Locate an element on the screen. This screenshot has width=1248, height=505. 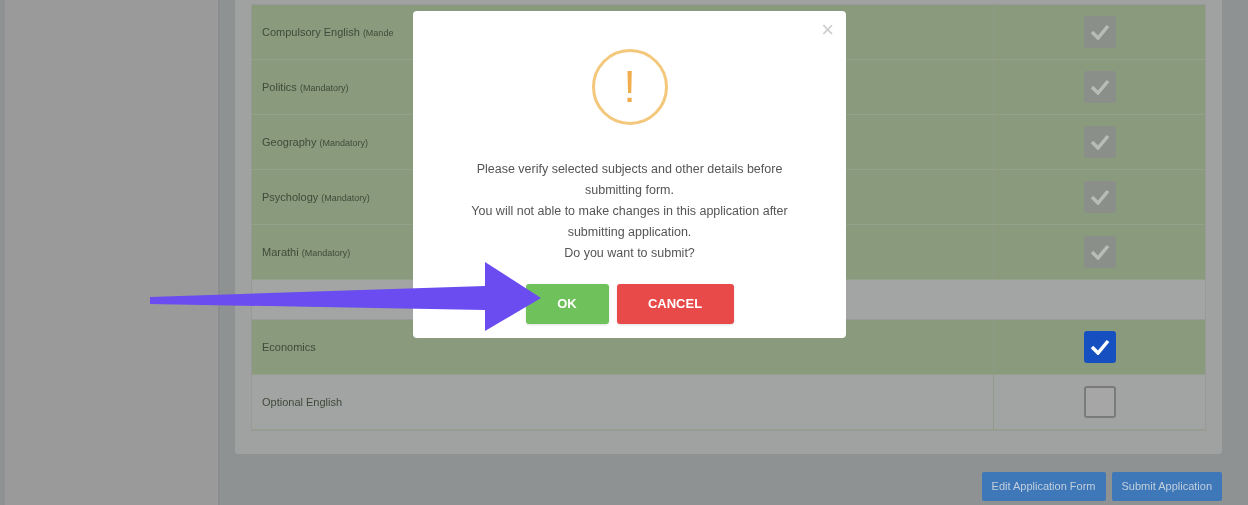
cancel-button: CANCEL is located at coordinates (675, 304).